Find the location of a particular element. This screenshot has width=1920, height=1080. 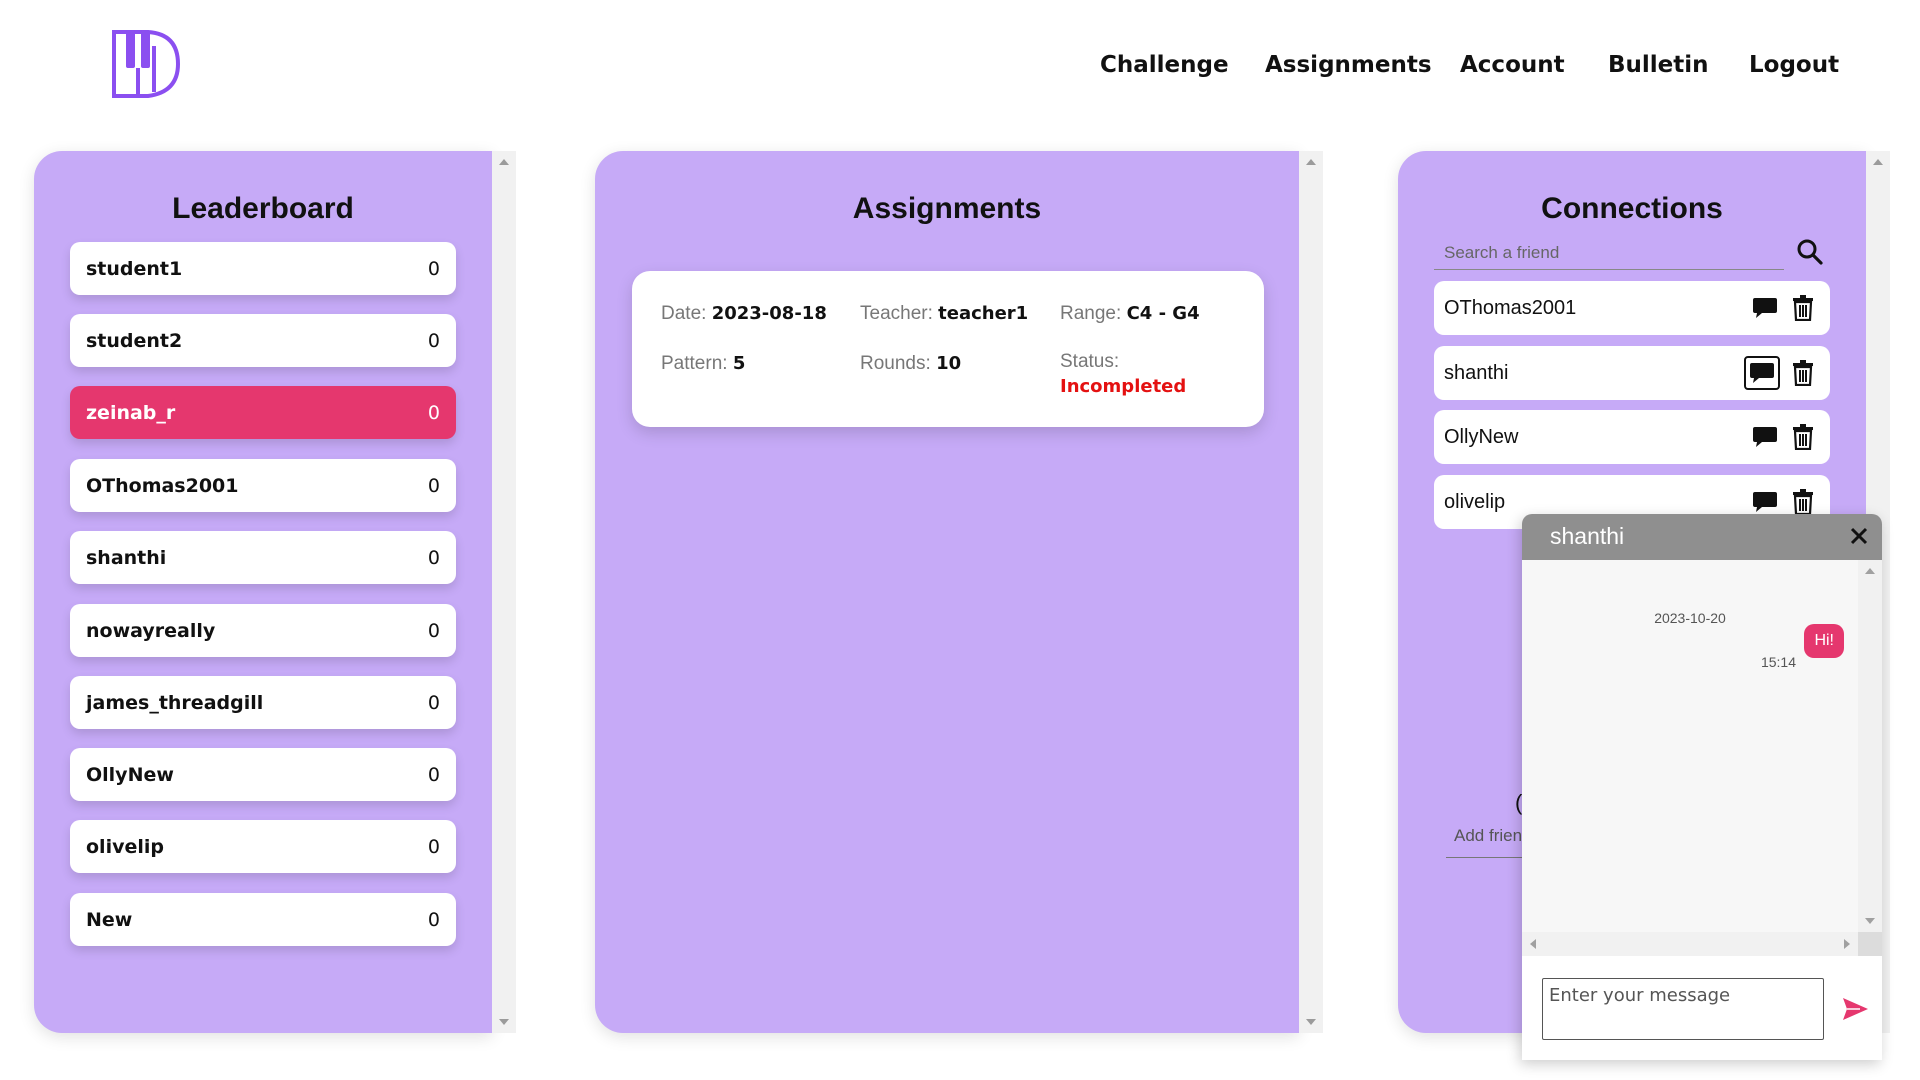

leaderboard-name: OllyNew is located at coordinates (130, 774).